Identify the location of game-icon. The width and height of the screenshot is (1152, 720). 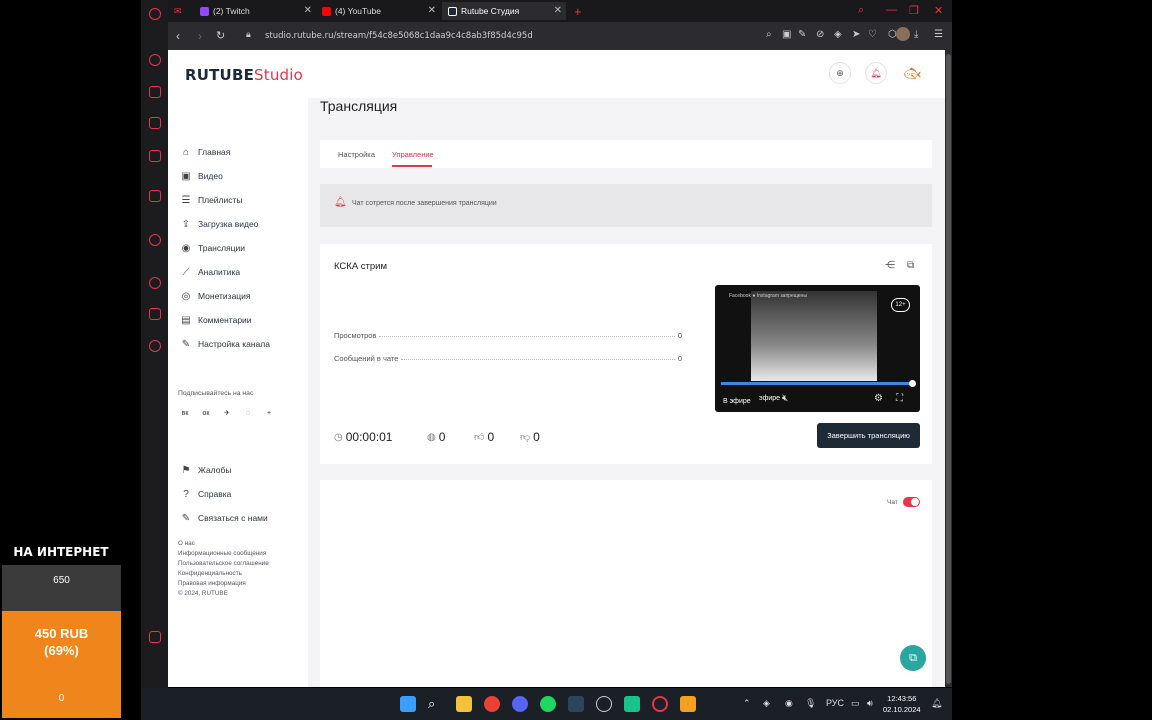
(688, 704).